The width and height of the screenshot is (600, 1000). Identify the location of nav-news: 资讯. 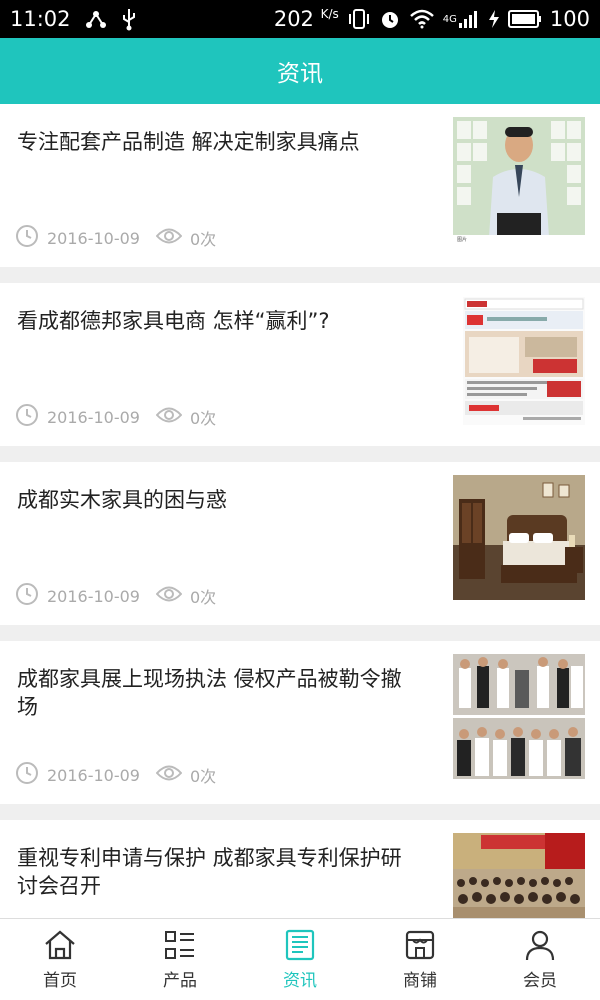
(300, 959).